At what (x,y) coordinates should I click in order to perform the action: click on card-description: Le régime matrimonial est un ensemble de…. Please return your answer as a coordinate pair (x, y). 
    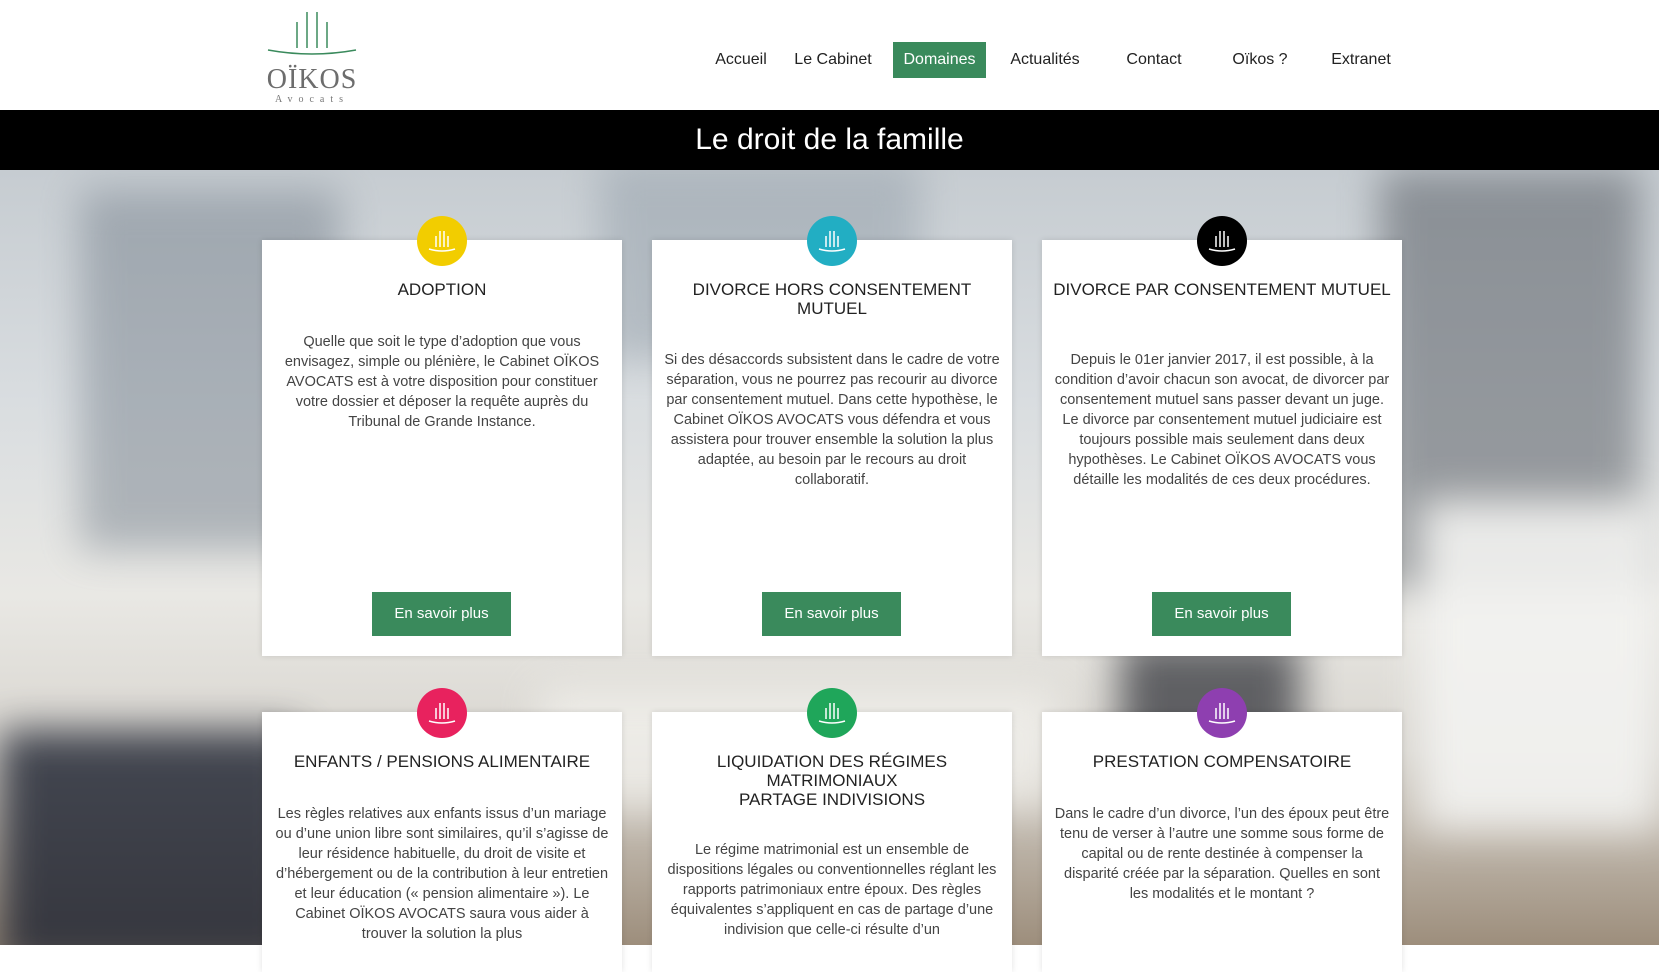
    Looking at the image, I should click on (832, 890).